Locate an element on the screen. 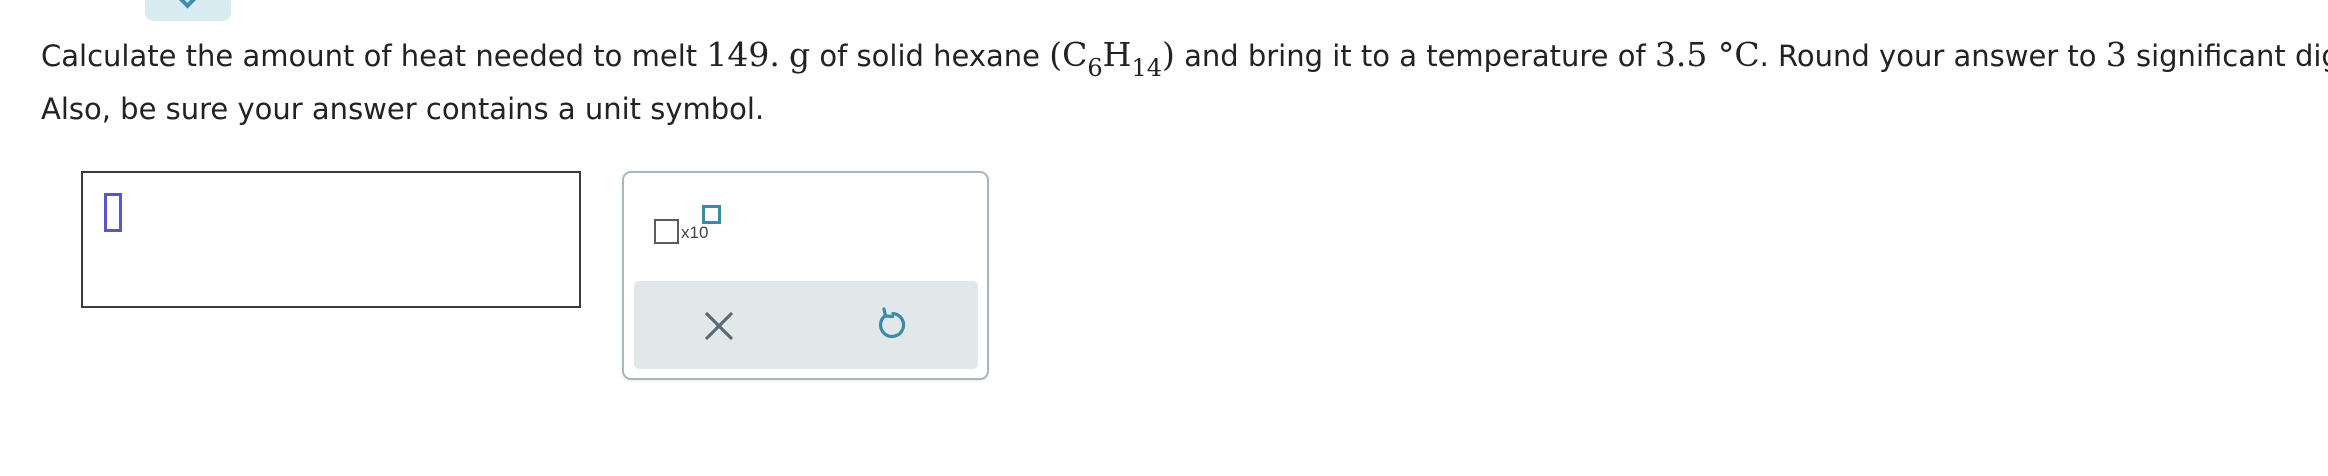 This screenshot has height=476, width=2328. mass-value: 149. is located at coordinates (743, 54).